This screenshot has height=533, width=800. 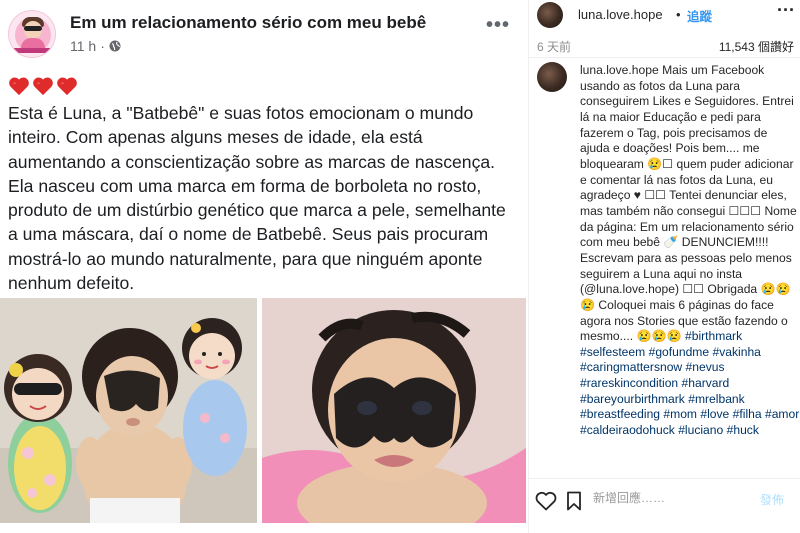 What do you see at coordinates (248, 22) in the screenshot?
I see `page-name: Em um relacionamento sério com meu bebê` at bounding box center [248, 22].